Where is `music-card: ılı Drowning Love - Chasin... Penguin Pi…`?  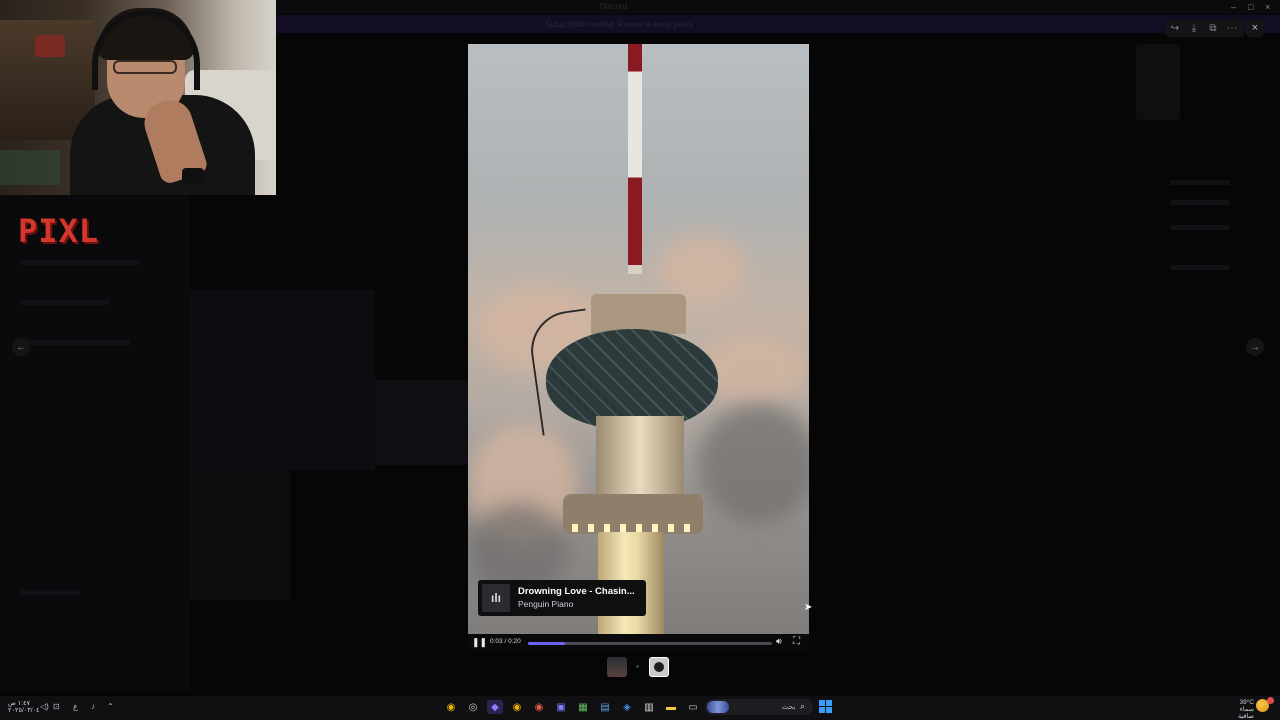 music-card: ılı Drowning Love - Chasin... Penguin Pi… is located at coordinates (562, 598).